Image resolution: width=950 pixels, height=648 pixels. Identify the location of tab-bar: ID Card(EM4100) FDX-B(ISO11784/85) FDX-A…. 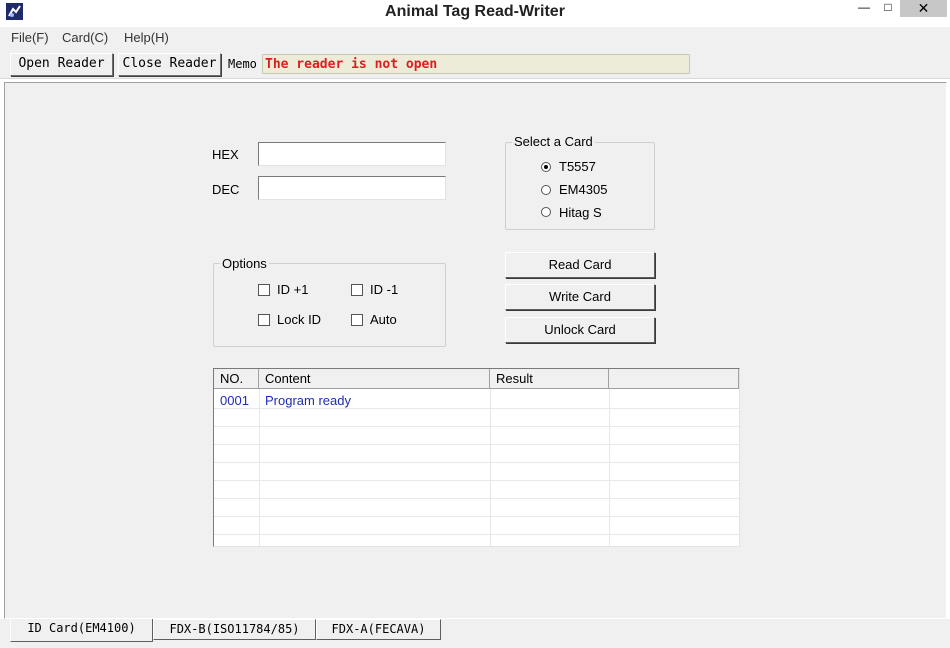
(475, 633).